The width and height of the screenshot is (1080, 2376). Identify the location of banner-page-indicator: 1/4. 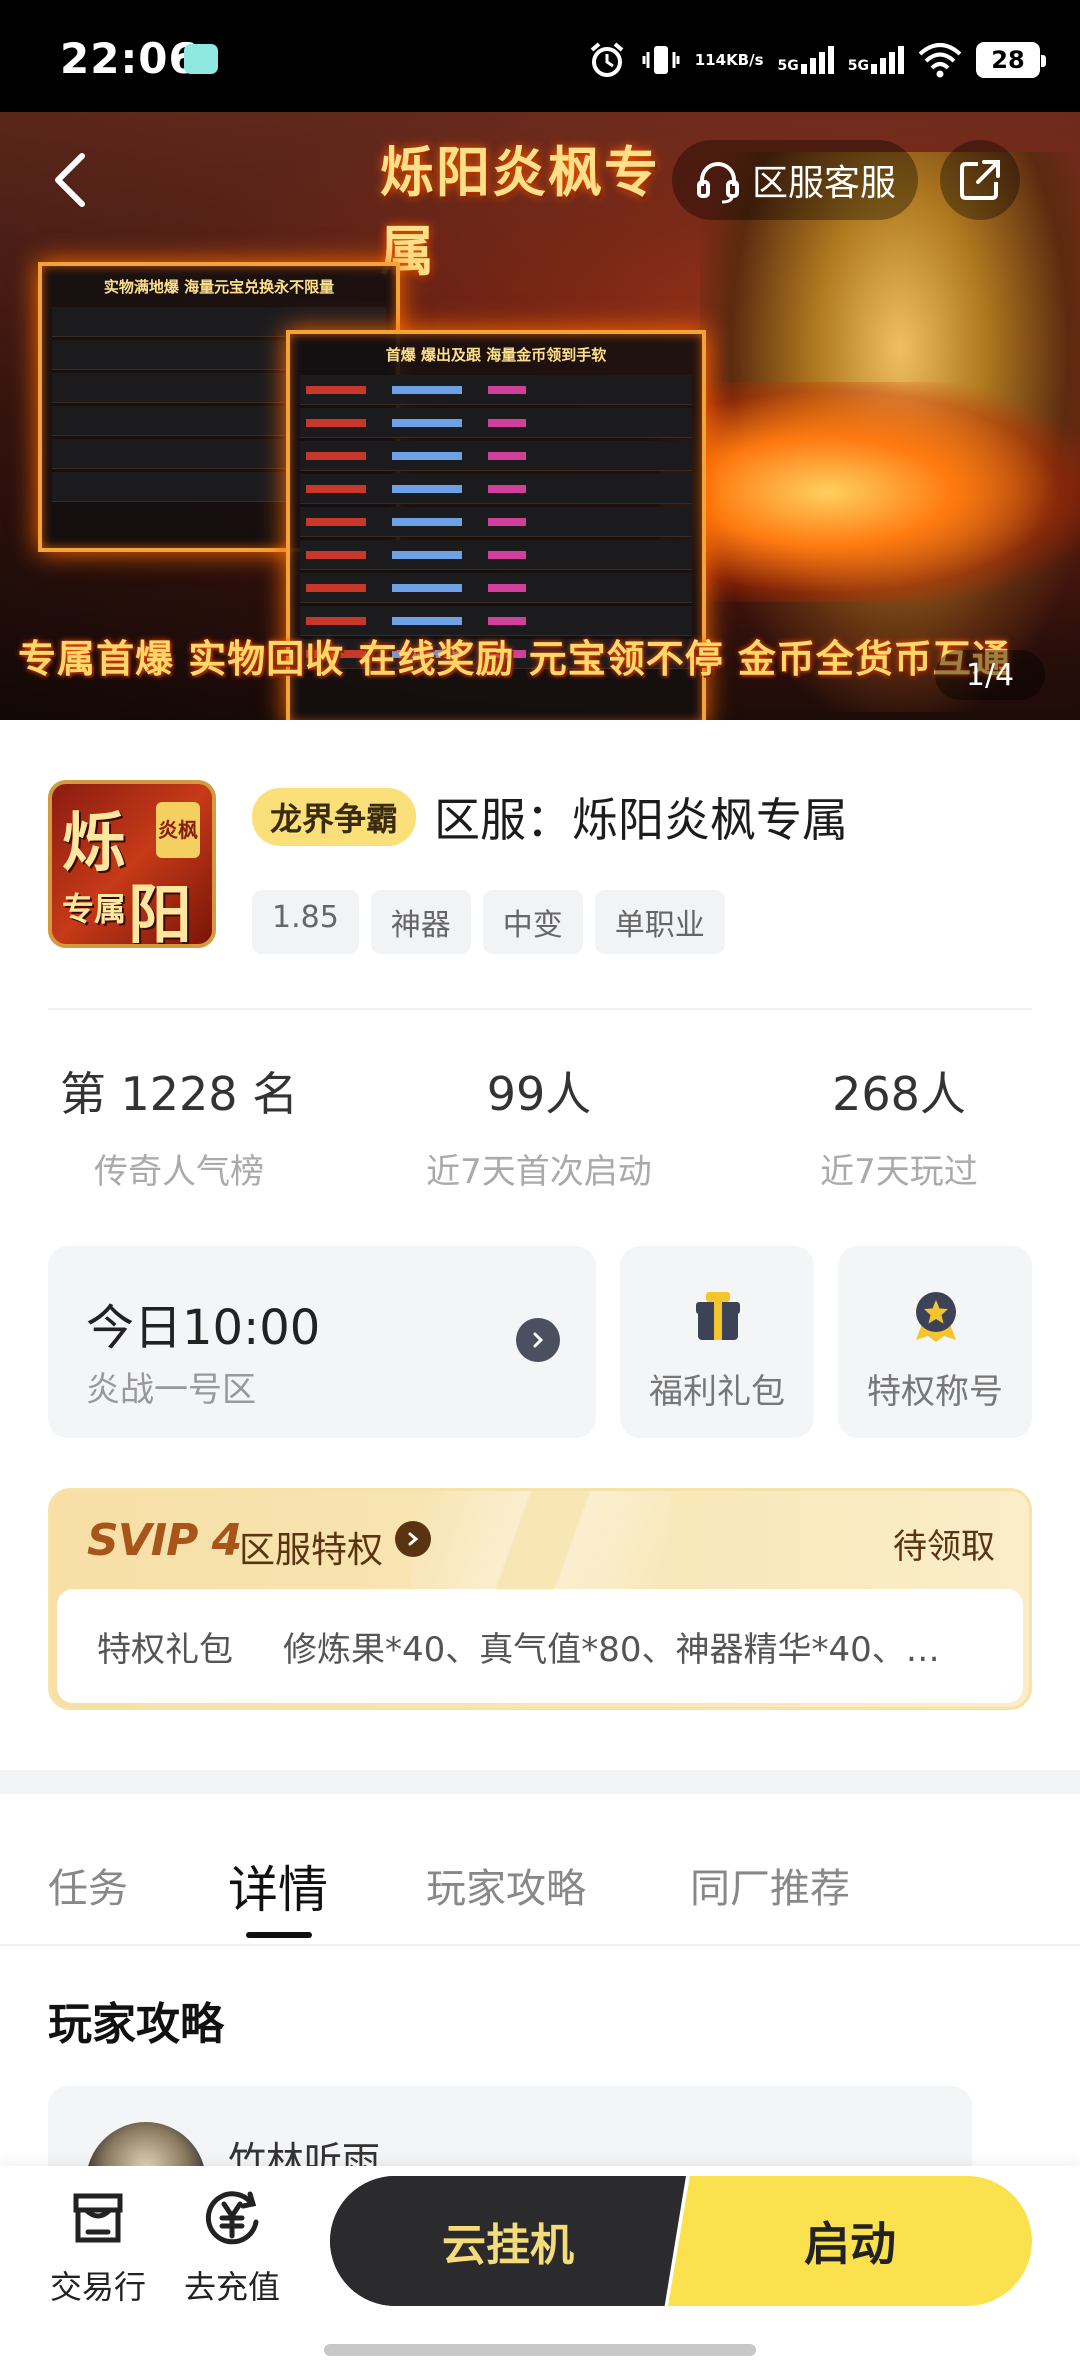
(990, 675).